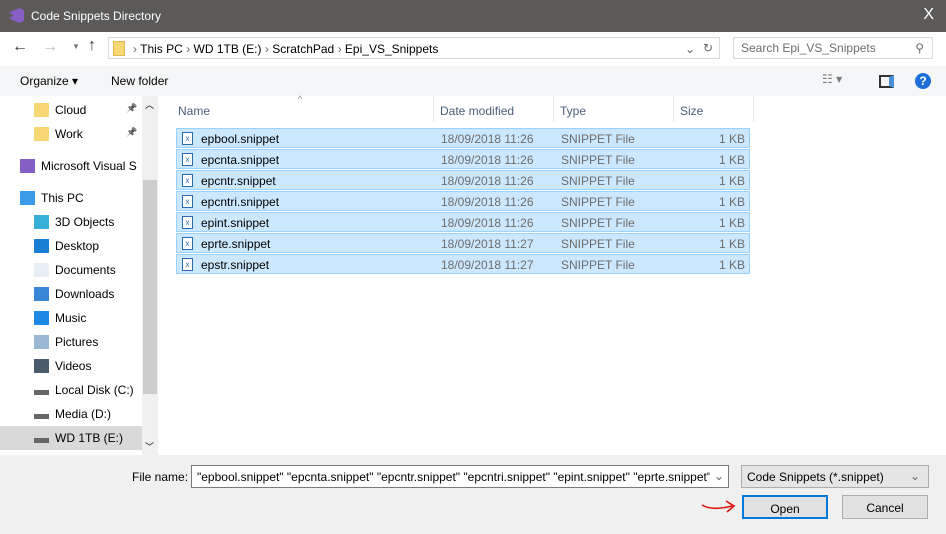 The width and height of the screenshot is (946, 534). What do you see at coordinates (919, 48) in the screenshot?
I see `search-icon: ⚲` at bounding box center [919, 48].